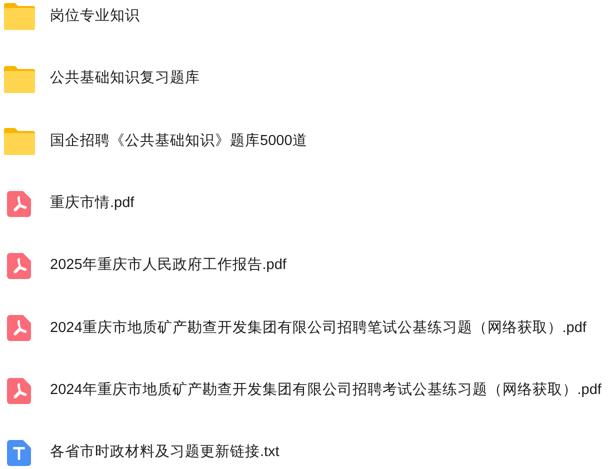  What do you see at coordinates (19, 453) in the screenshot?
I see `text-file-icon` at bounding box center [19, 453].